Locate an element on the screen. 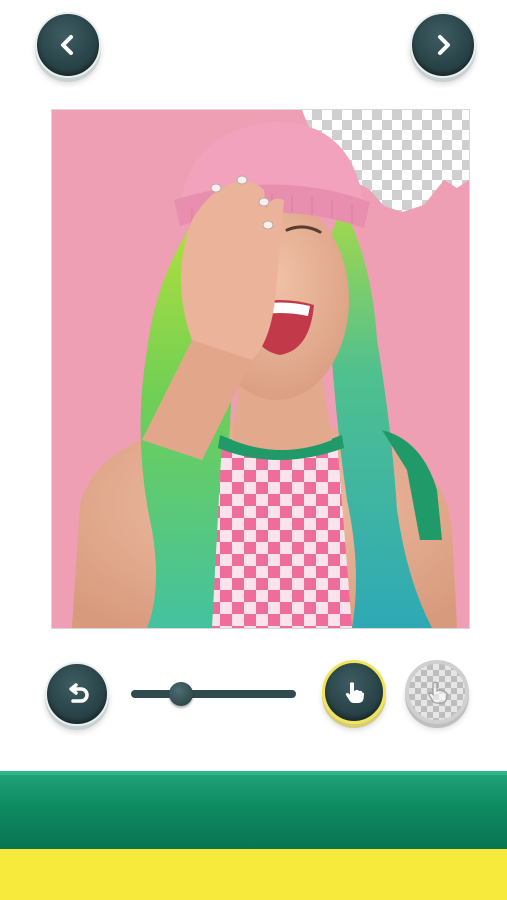 This screenshot has width=507, height=900. chevron-left-icon is located at coordinates (67, 45).